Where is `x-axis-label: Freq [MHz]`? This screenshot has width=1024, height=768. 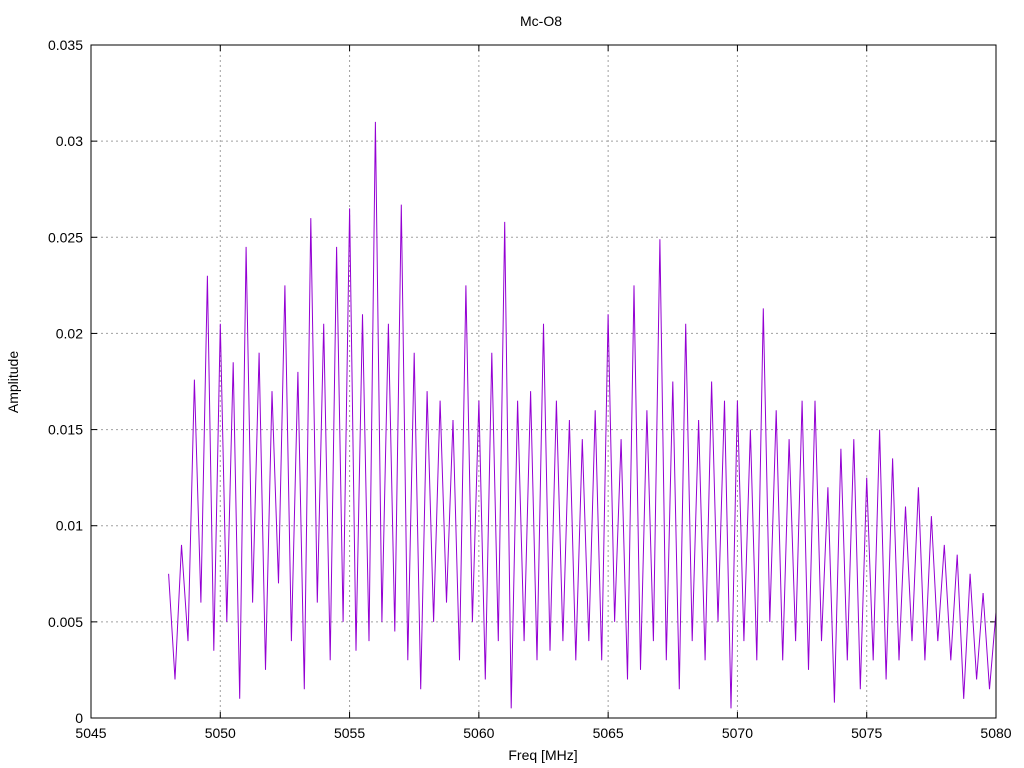
x-axis-label: Freq [MHz] is located at coordinates (542, 755).